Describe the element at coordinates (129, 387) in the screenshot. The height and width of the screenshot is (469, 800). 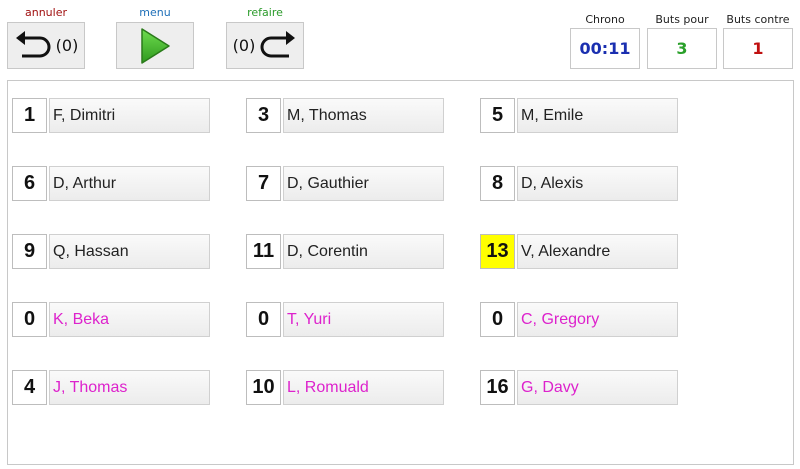
I see `substitute-name: J, Thomas` at that location.